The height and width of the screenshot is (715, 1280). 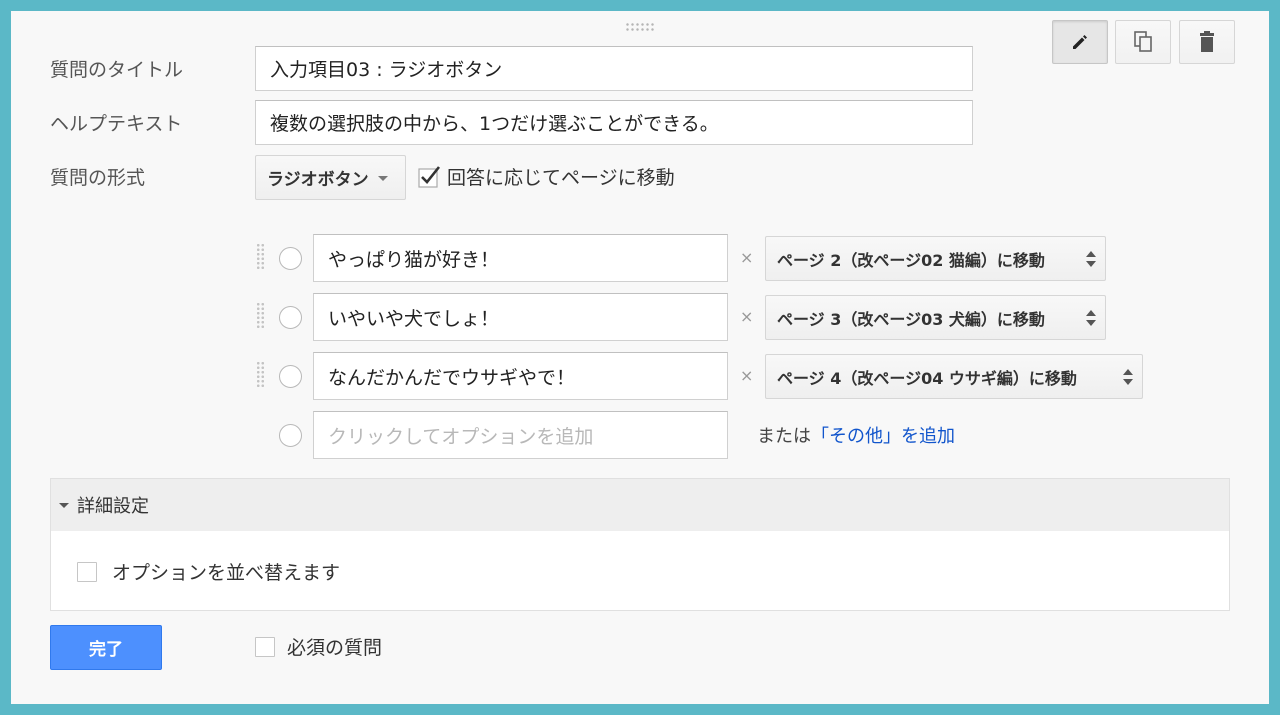 What do you see at coordinates (746, 375) in the screenshot?
I see `remove-option-3-icon: ×` at bounding box center [746, 375].